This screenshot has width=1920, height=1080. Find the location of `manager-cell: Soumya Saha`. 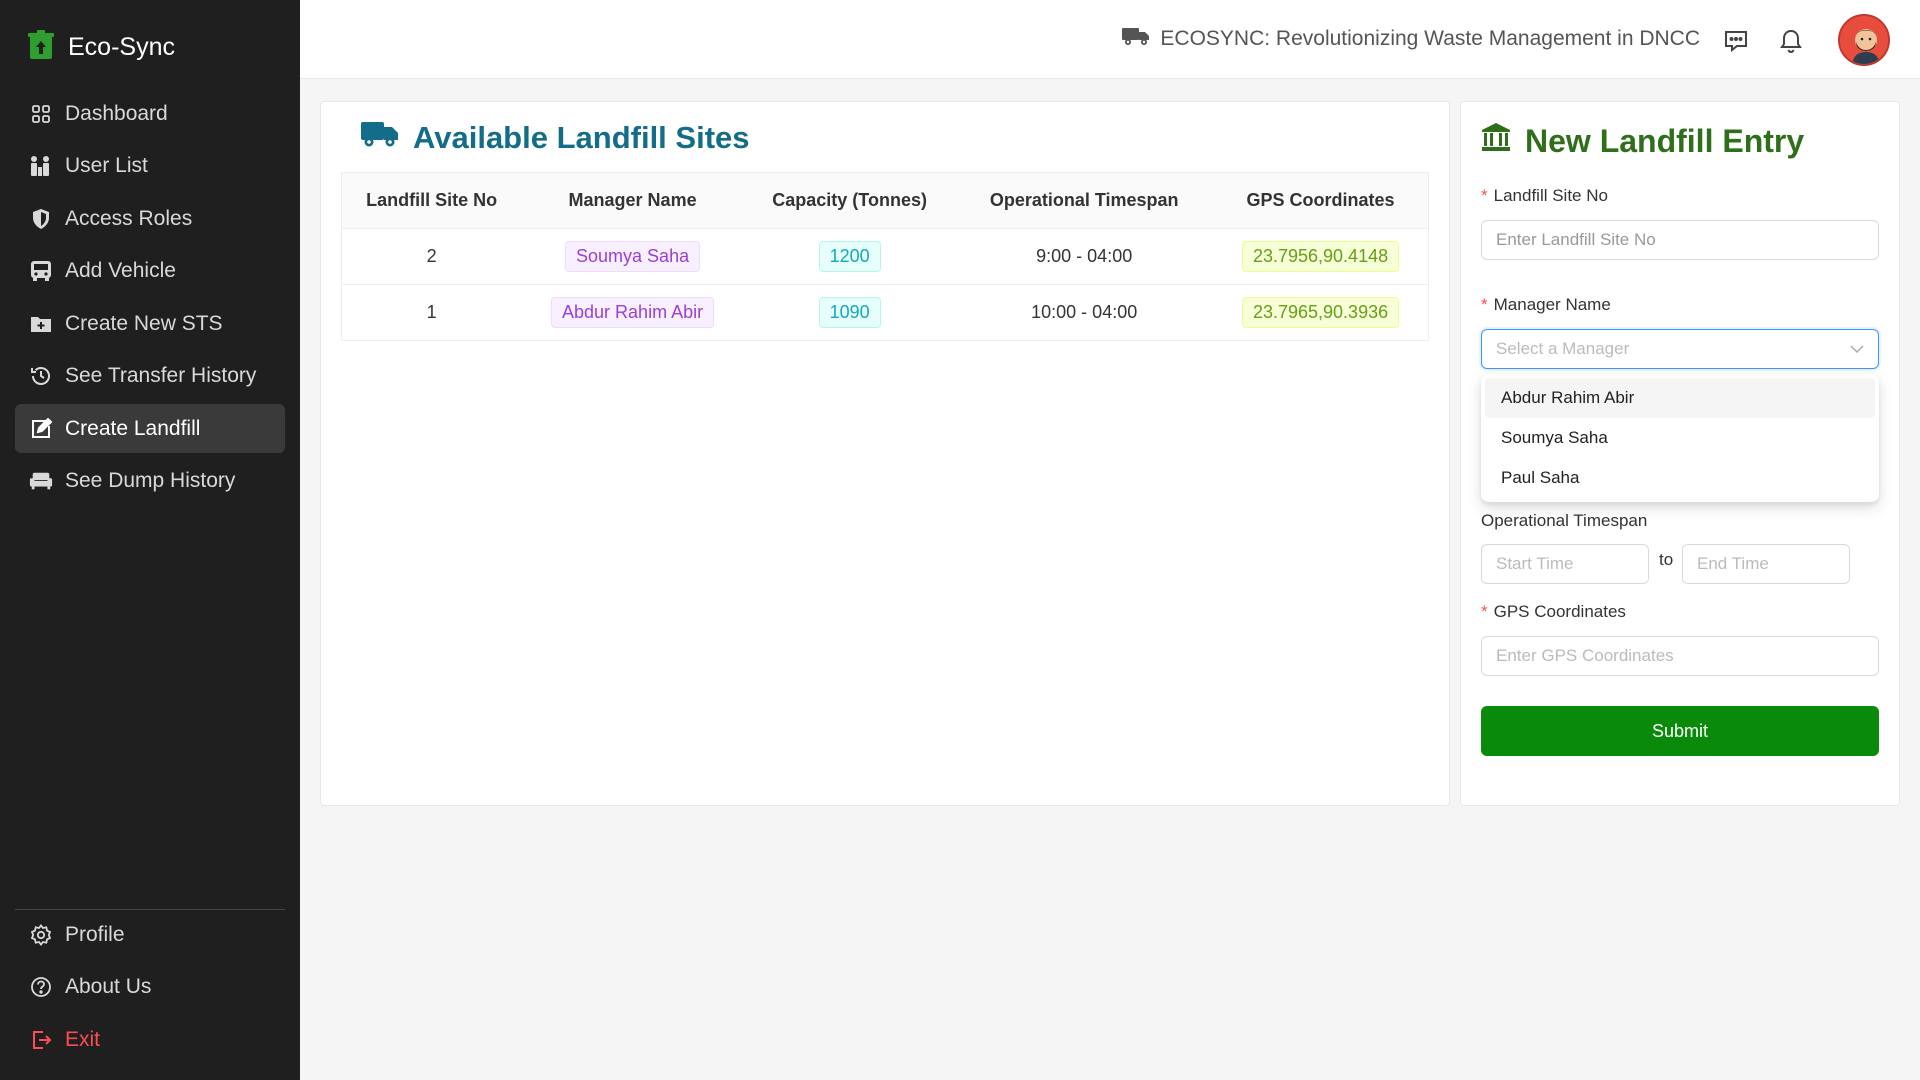

manager-cell: Soumya Saha is located at coordinates (632, 256).